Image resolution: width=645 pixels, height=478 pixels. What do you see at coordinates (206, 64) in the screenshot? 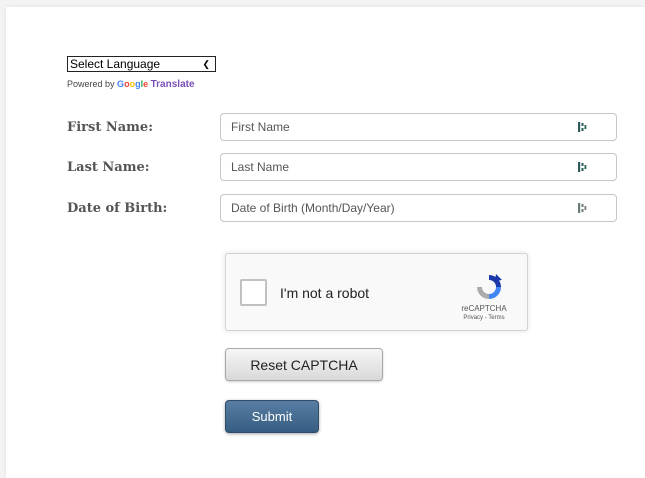
I see `chevron-down-icon: ❮` at bounding box center [206, 64].